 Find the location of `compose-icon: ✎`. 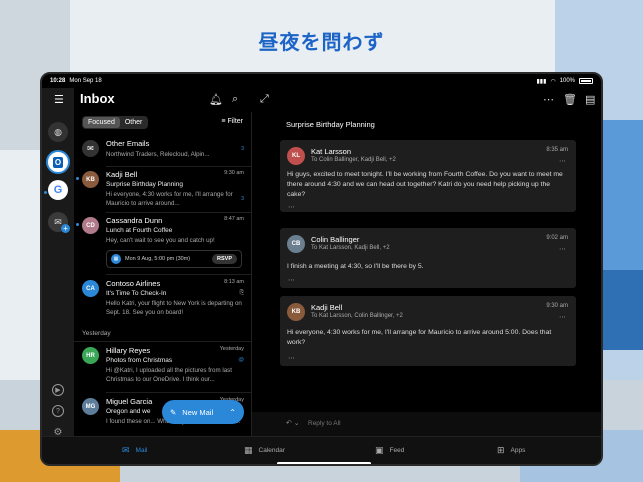

compose-icon: ✎ is located at coordinates (173, 412).